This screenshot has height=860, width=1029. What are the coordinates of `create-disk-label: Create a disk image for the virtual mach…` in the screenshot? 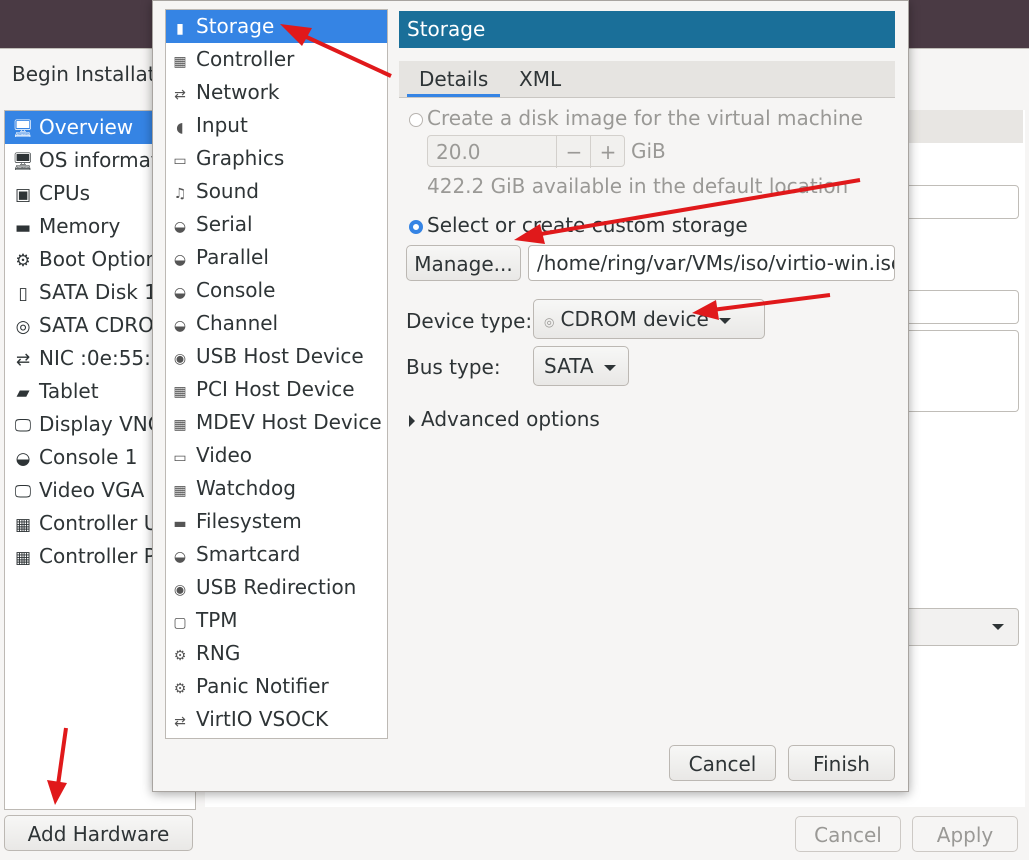 It's located at (645, 118).